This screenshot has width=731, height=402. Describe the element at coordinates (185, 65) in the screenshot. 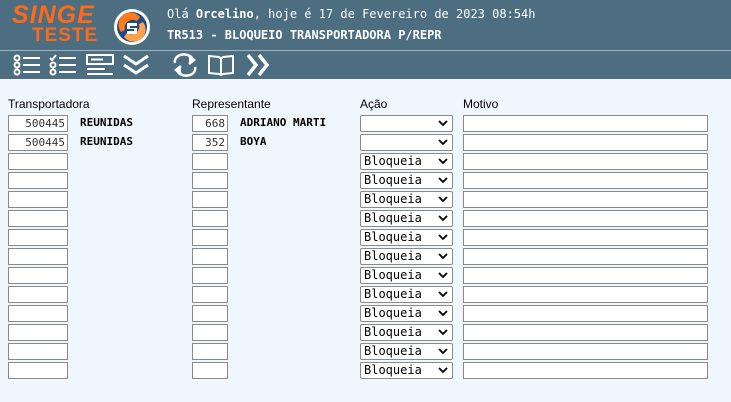

I see `refresh-icon` at that location.